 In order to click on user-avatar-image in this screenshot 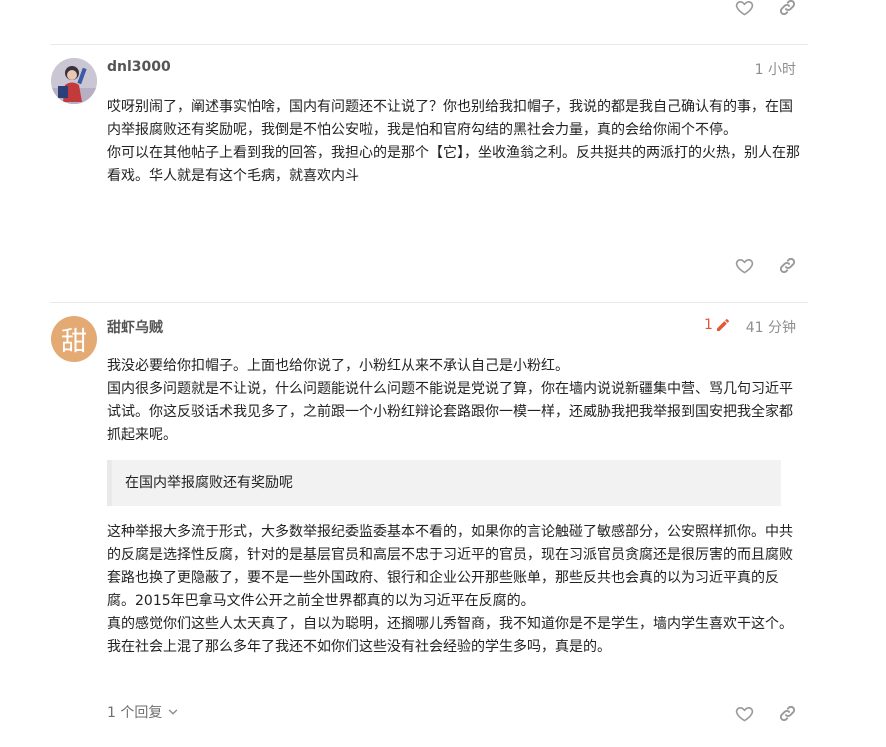, I will do `click(74, 81)`.